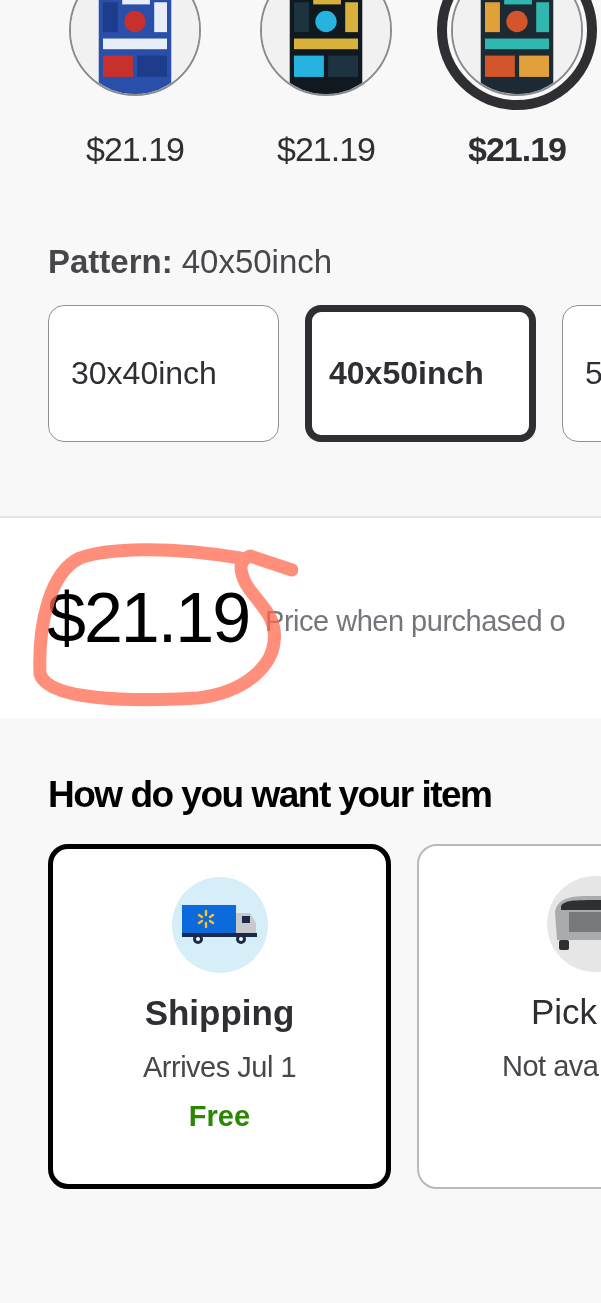  Describe the element at coordinates (420, 373) in the screenshot. I see `size-option: 40x50inch` at that location.